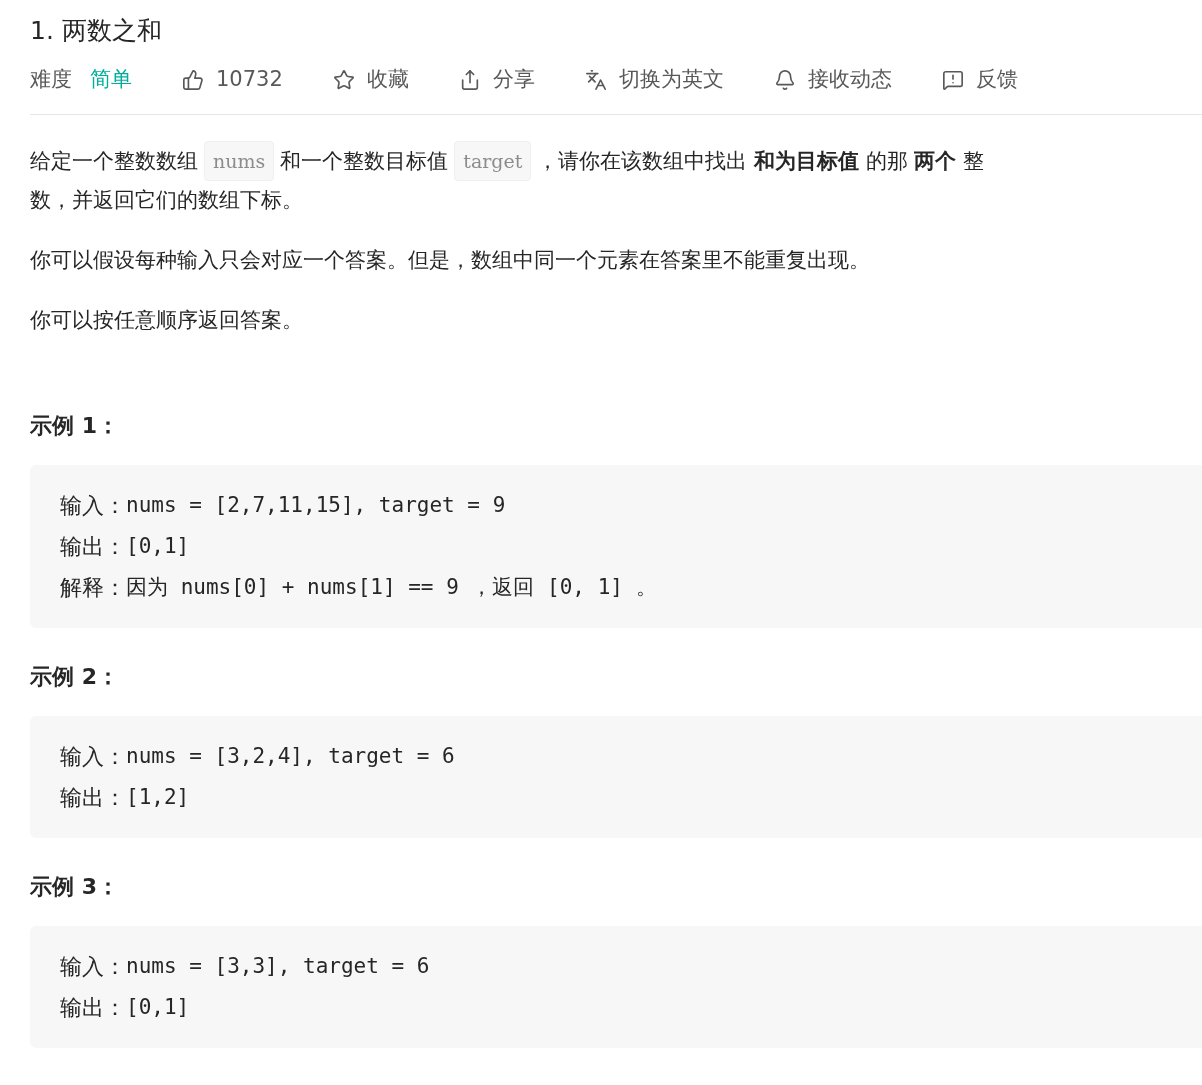 Image resolution: width=1202 pixels, height=1085 pixels. I want to click on description-text: 你可以假设每种输入只会对应一个答案。但是，数组中同一个元素在答案里不能重复出现。, so click(450, 260).